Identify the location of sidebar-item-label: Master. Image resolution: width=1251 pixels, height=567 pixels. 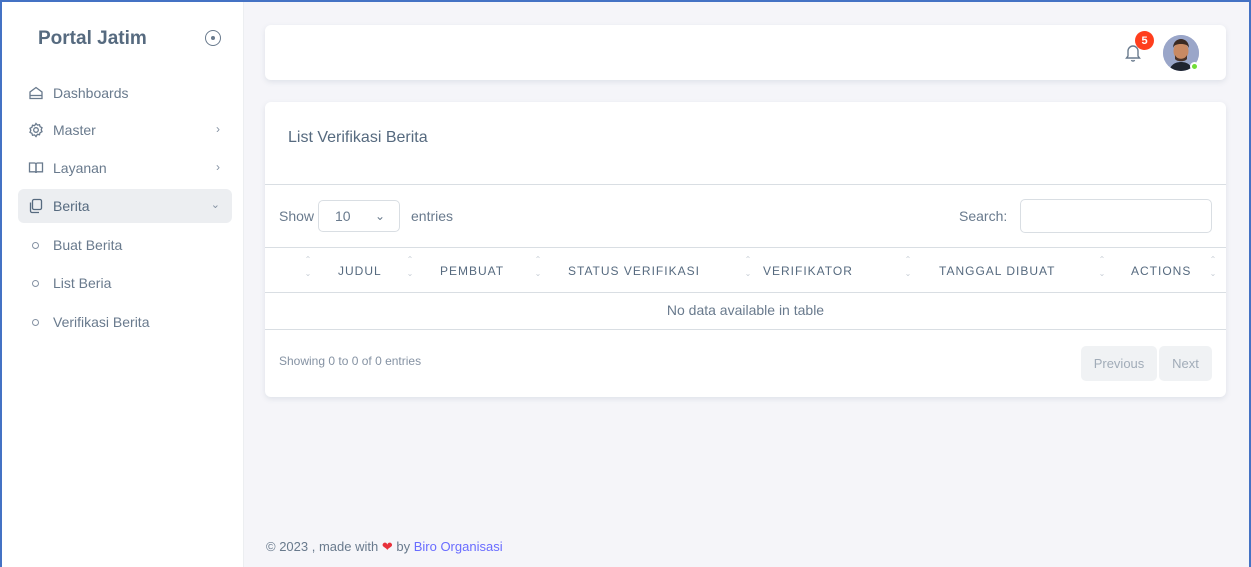
(74, 130).